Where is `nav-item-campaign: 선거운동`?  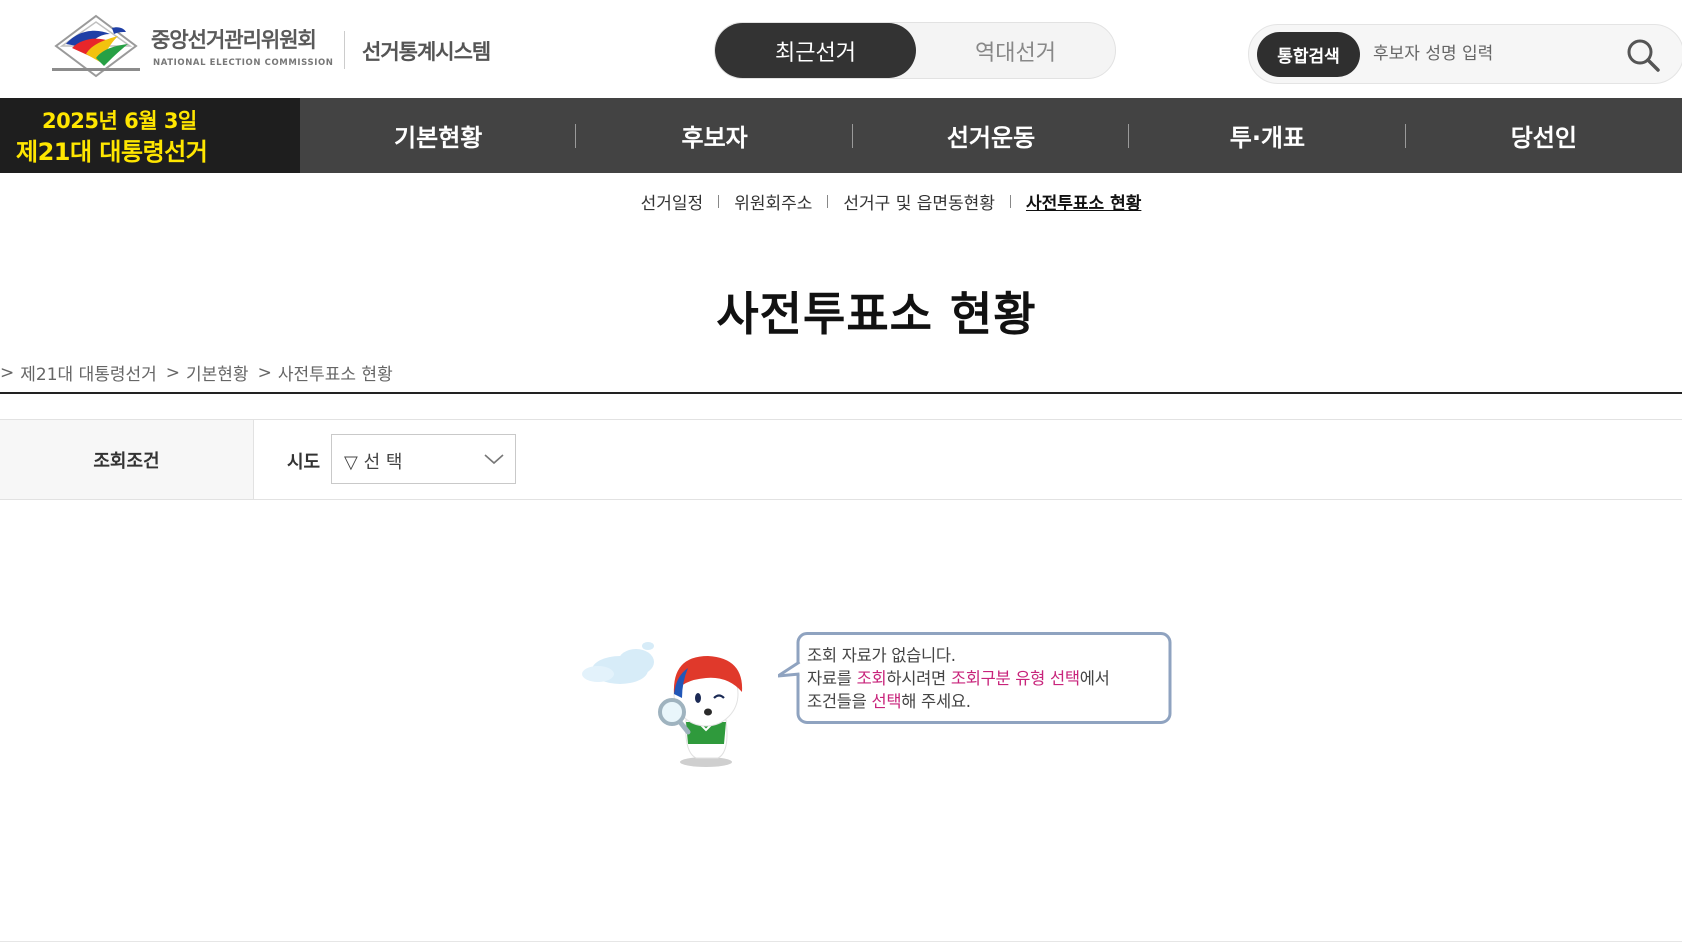 nav-item-campaign: 선거운동 is located at coordinates (991, 135).